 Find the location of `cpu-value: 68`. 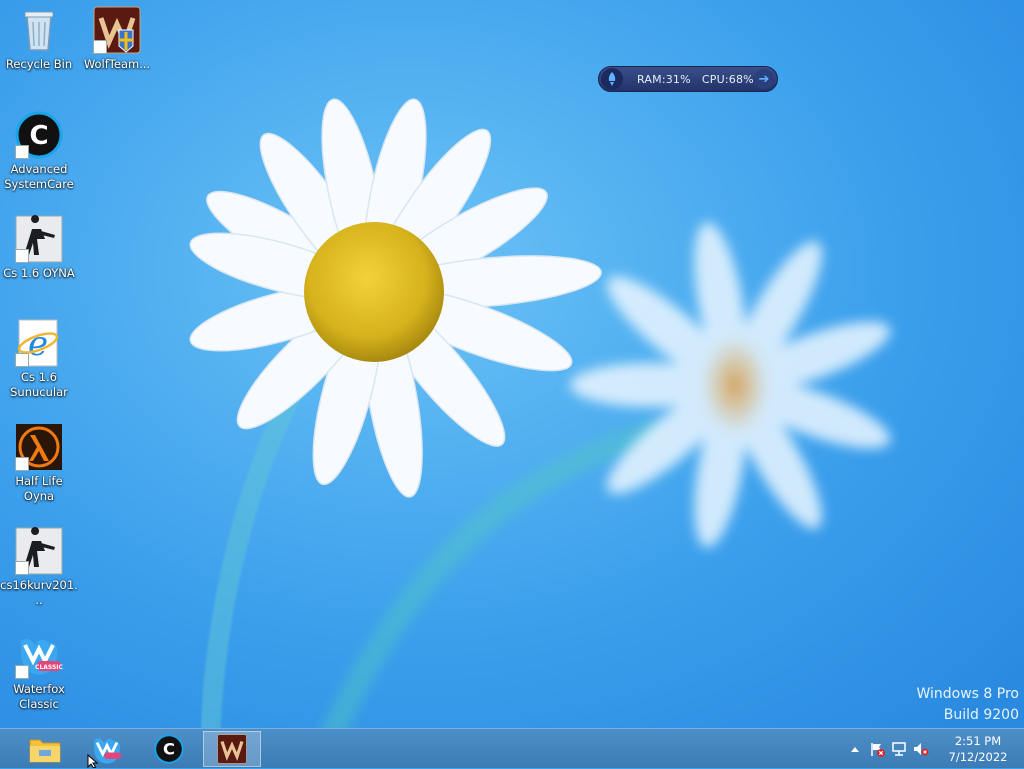

cpu-value: 68 is located at coordinates (736, 79).